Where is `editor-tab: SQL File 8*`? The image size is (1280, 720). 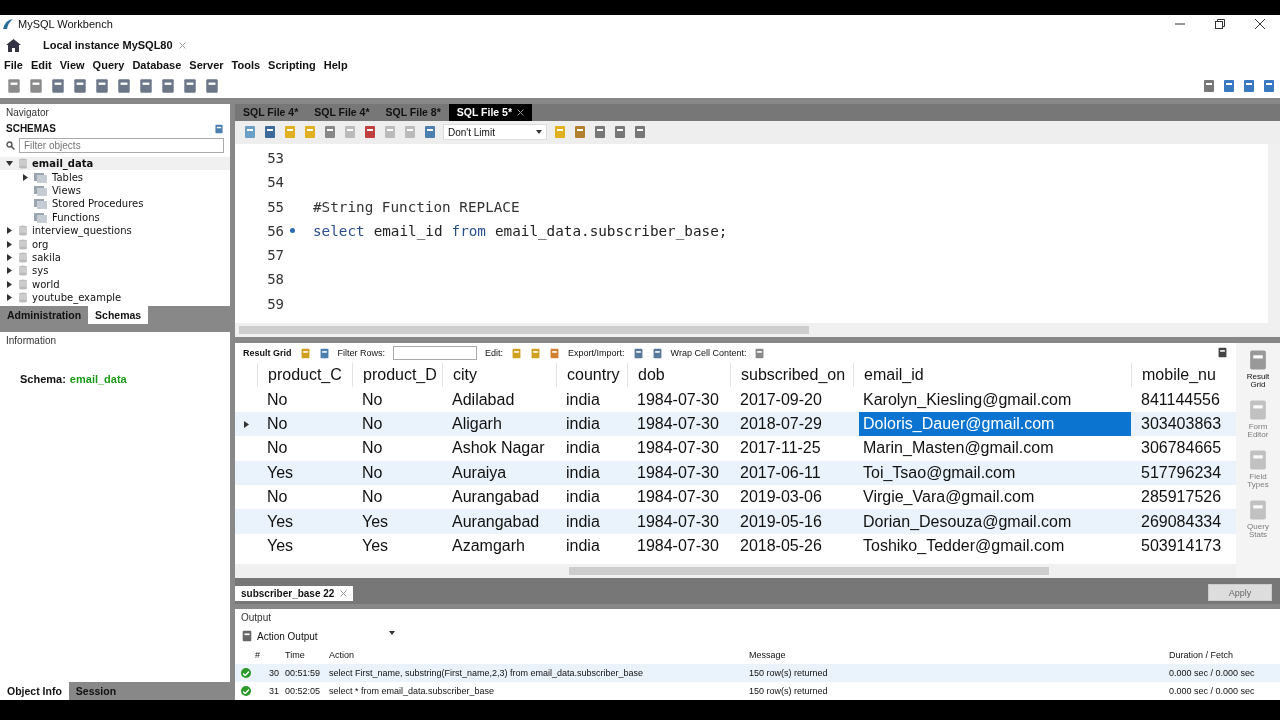
editor-tab: SQL File 8* is located at coordinates (413, 112).